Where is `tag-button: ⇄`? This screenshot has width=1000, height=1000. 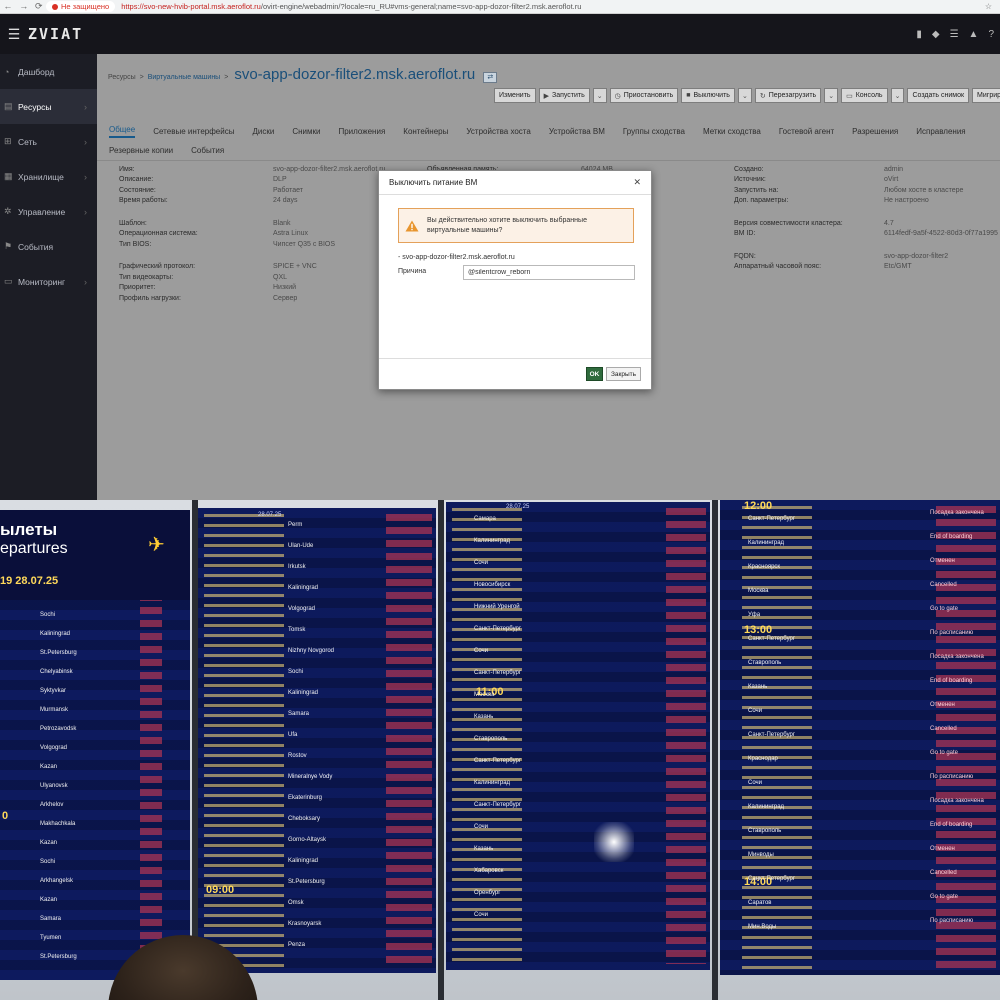 tag-button: ⇄ is located at coordinates (490, 77).